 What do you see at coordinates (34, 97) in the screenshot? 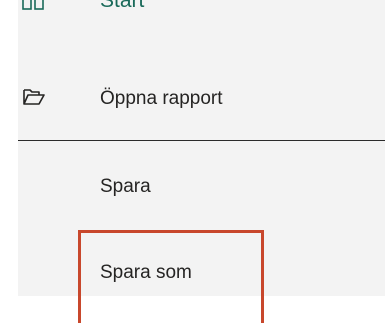
I see `folder-open-icon` at bounding box center [34, 97].